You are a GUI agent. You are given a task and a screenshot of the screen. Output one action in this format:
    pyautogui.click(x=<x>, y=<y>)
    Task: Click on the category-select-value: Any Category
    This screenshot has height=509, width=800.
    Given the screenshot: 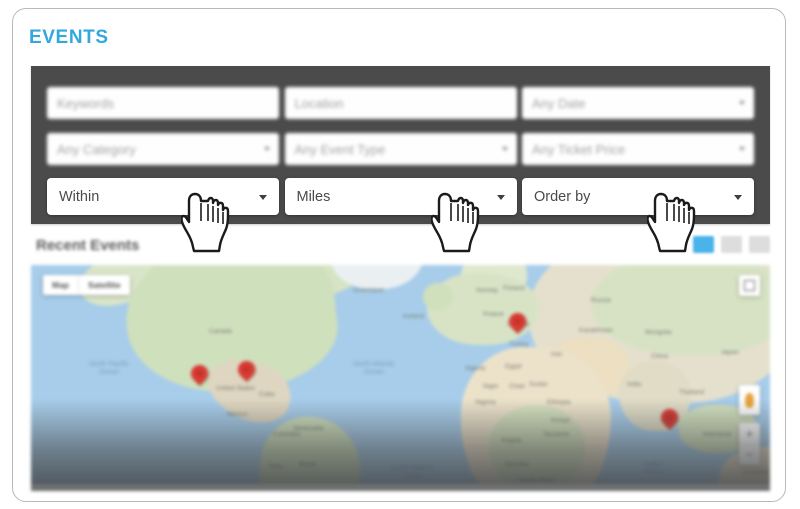 What is the action you would take?
    pyautogui.click(x=96, y=149)
    